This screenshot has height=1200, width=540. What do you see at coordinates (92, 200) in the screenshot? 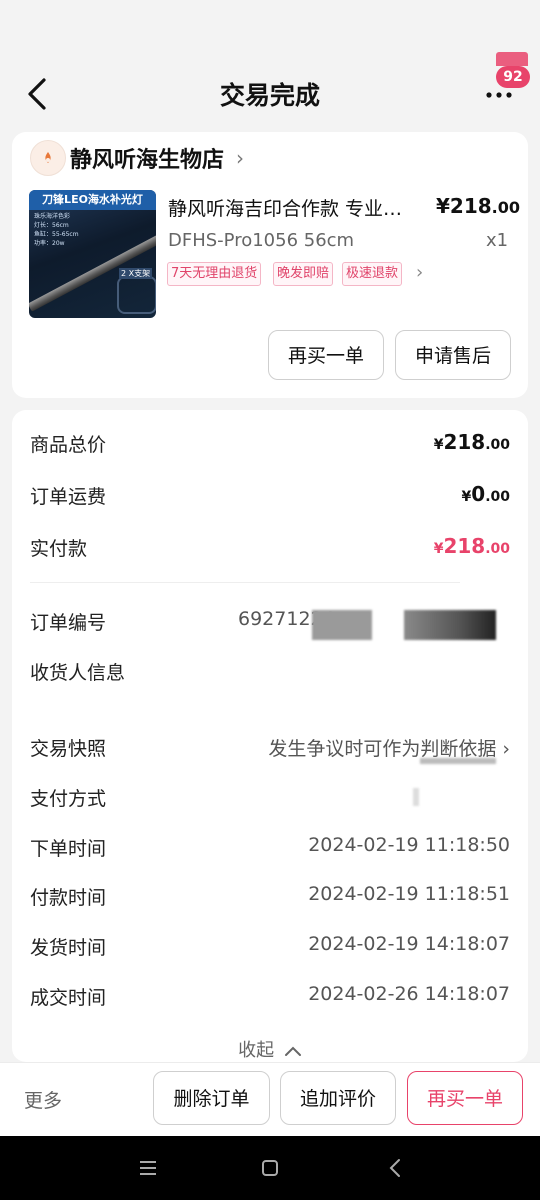
I see `thumb-title: 刀锋LEO海水补光灯` at bounding box center [92, 200].